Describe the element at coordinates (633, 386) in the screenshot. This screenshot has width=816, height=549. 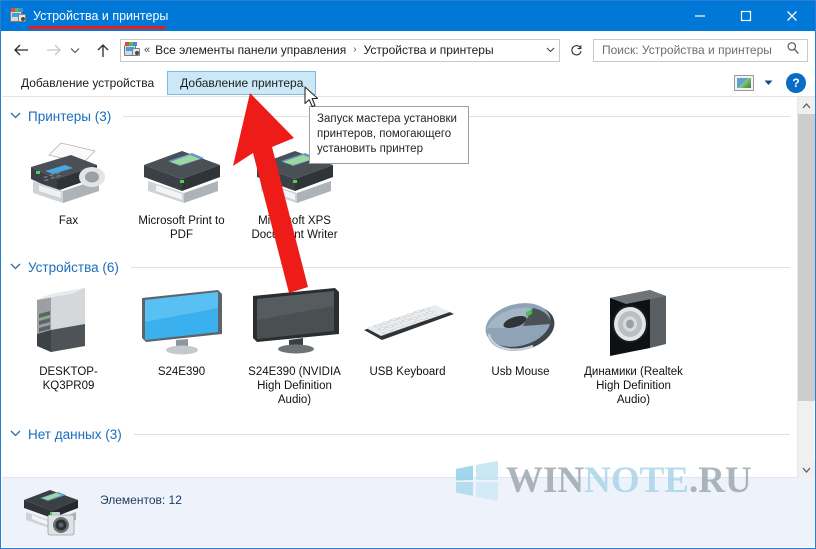
I see `device-label: Динамики (Realtek High Definition Audio)` at that location.